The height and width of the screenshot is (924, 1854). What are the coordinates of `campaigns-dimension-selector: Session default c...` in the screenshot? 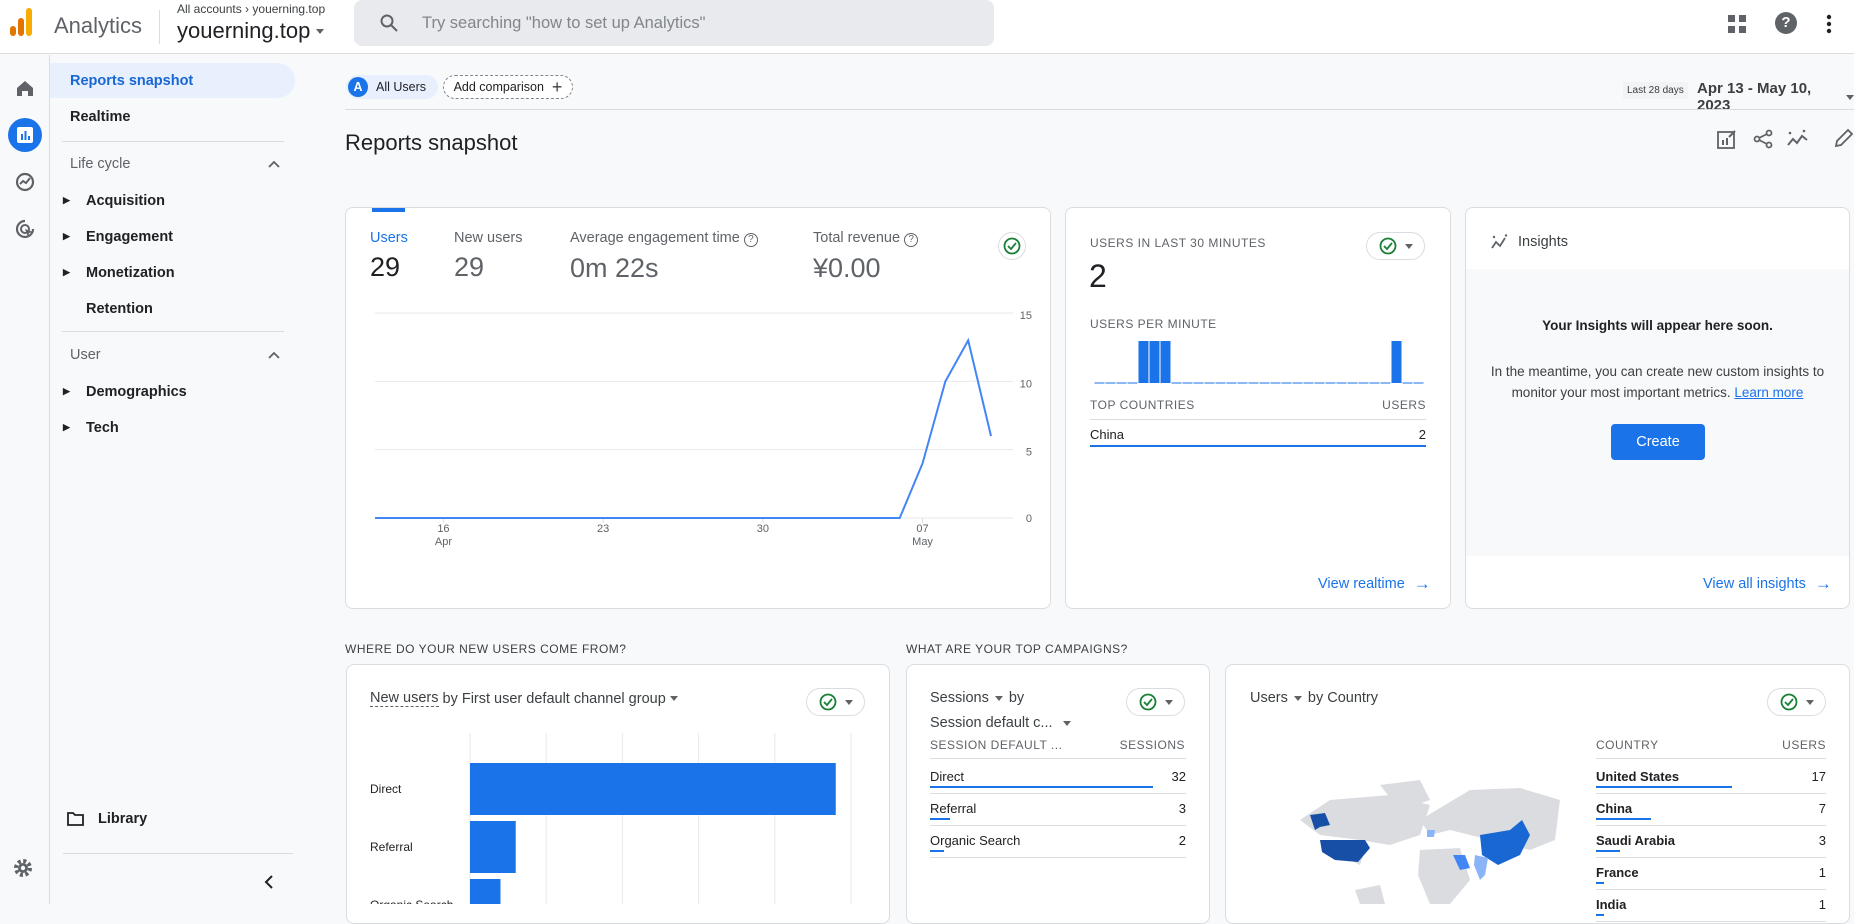 It's located at (1000, 723).